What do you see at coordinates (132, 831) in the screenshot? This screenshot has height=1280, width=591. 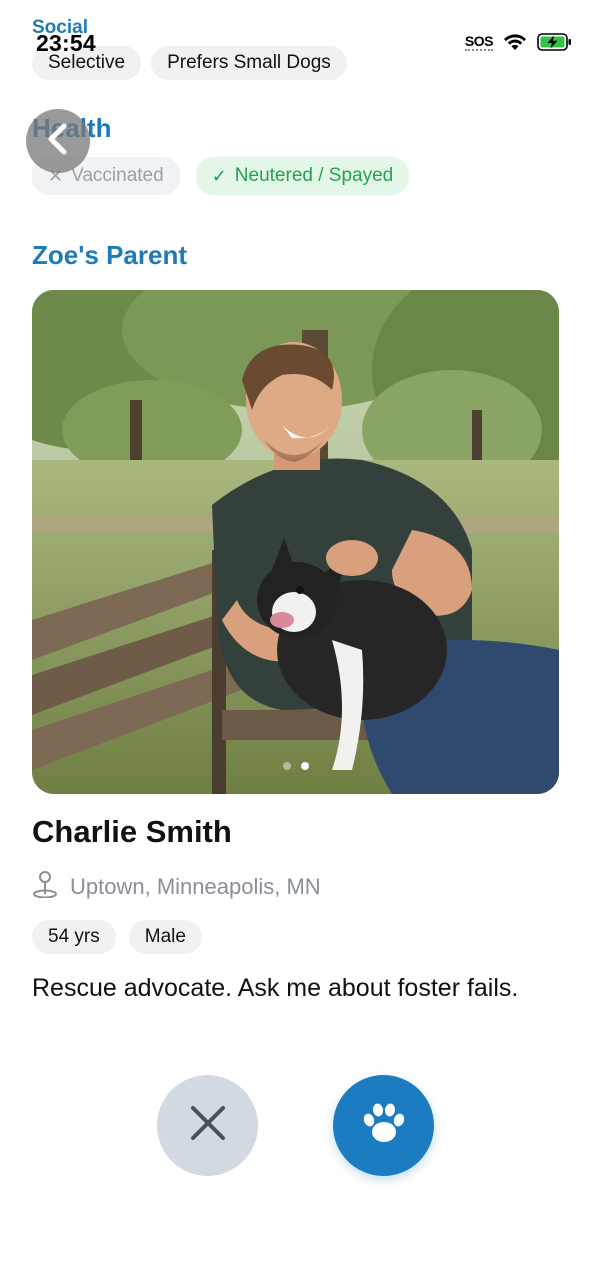 I see `person-name: Charlie Smith` at bounding box center [132, 831].